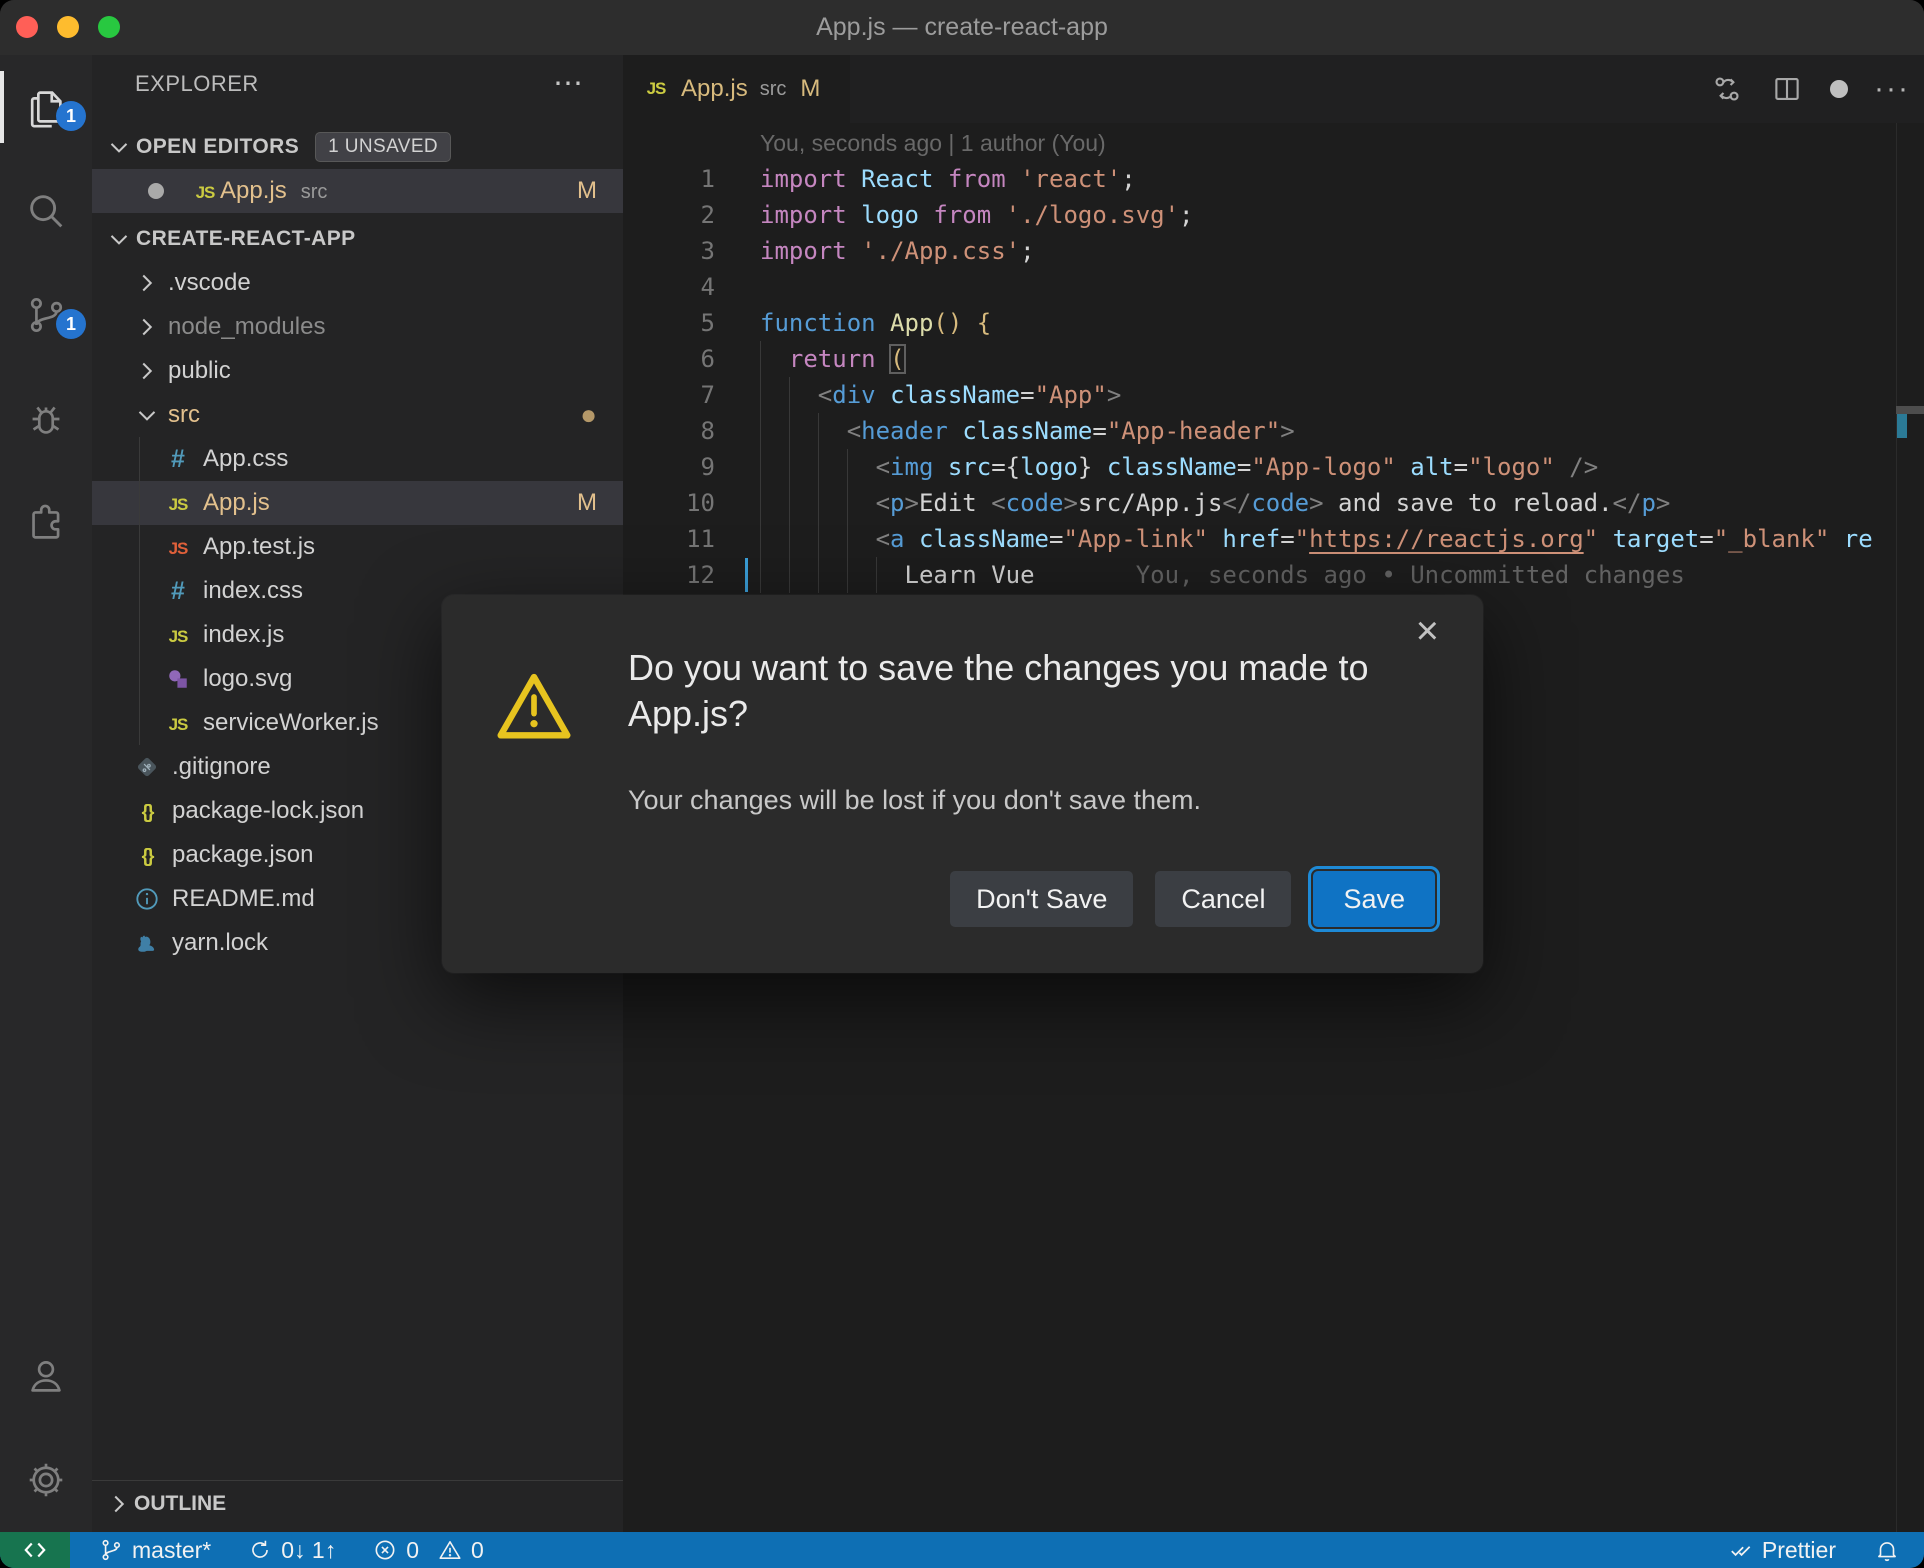  What do you see at coordinates (962, 1550) in the screenshot?
I see `status-bar: master* 0↓ 1↑ 0 0 Prettier` at bounding box center [962, 1550].